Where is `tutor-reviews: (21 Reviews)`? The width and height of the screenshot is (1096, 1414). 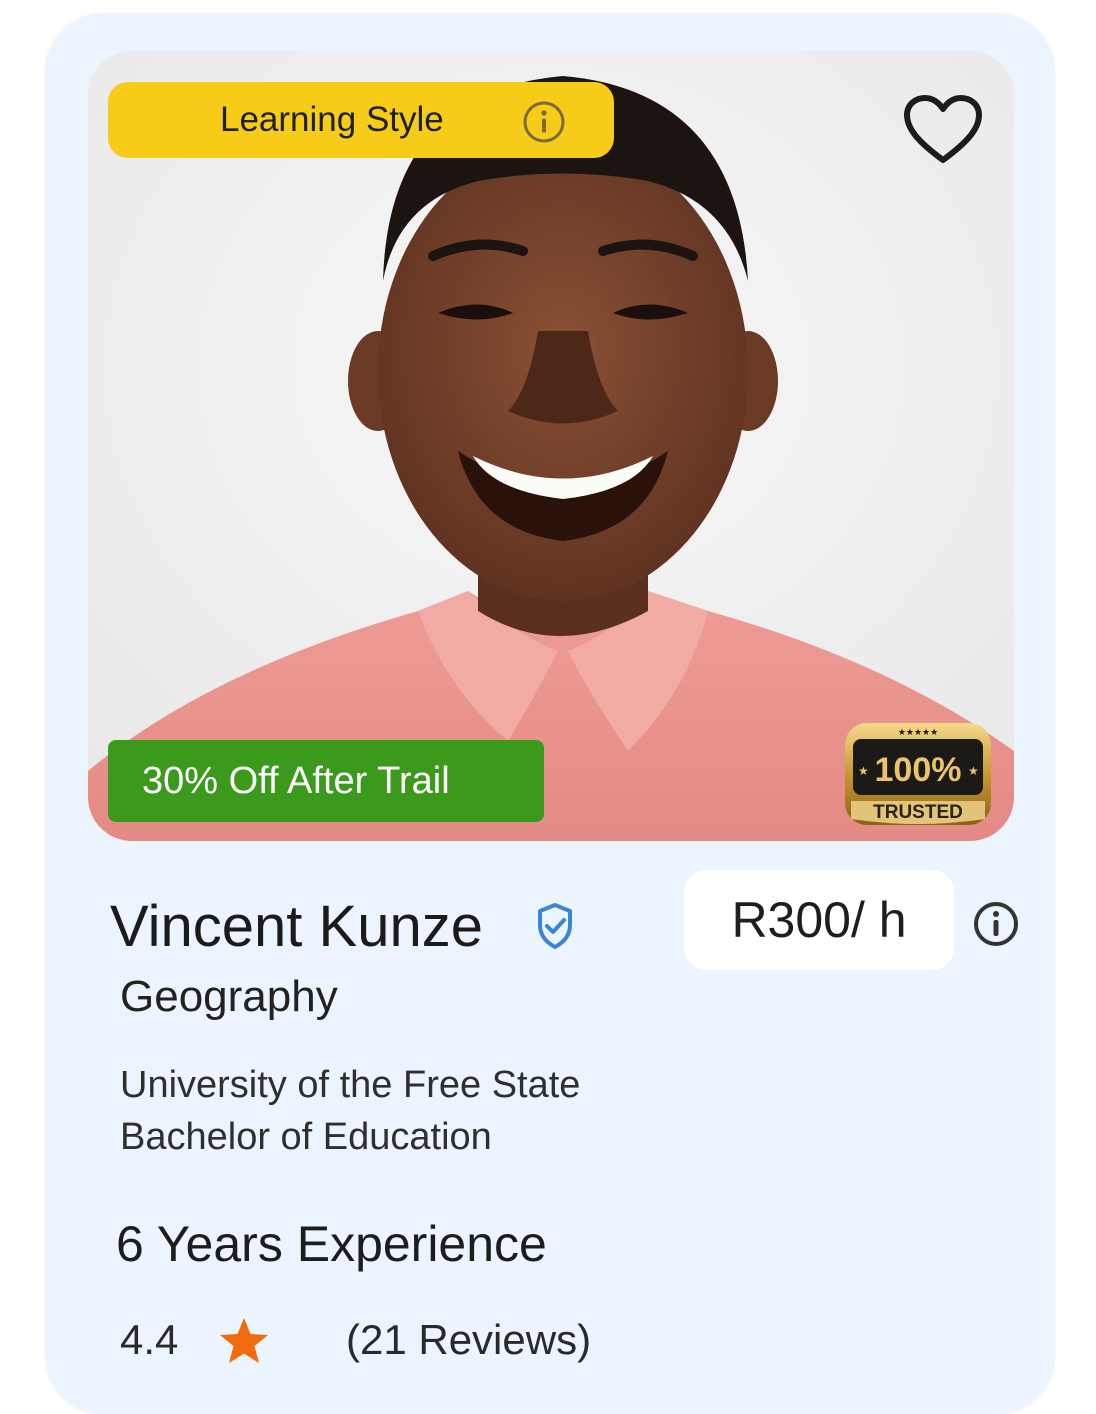 tutor-reviews: (21 Reviews) is located at coordinates (468, 1340).